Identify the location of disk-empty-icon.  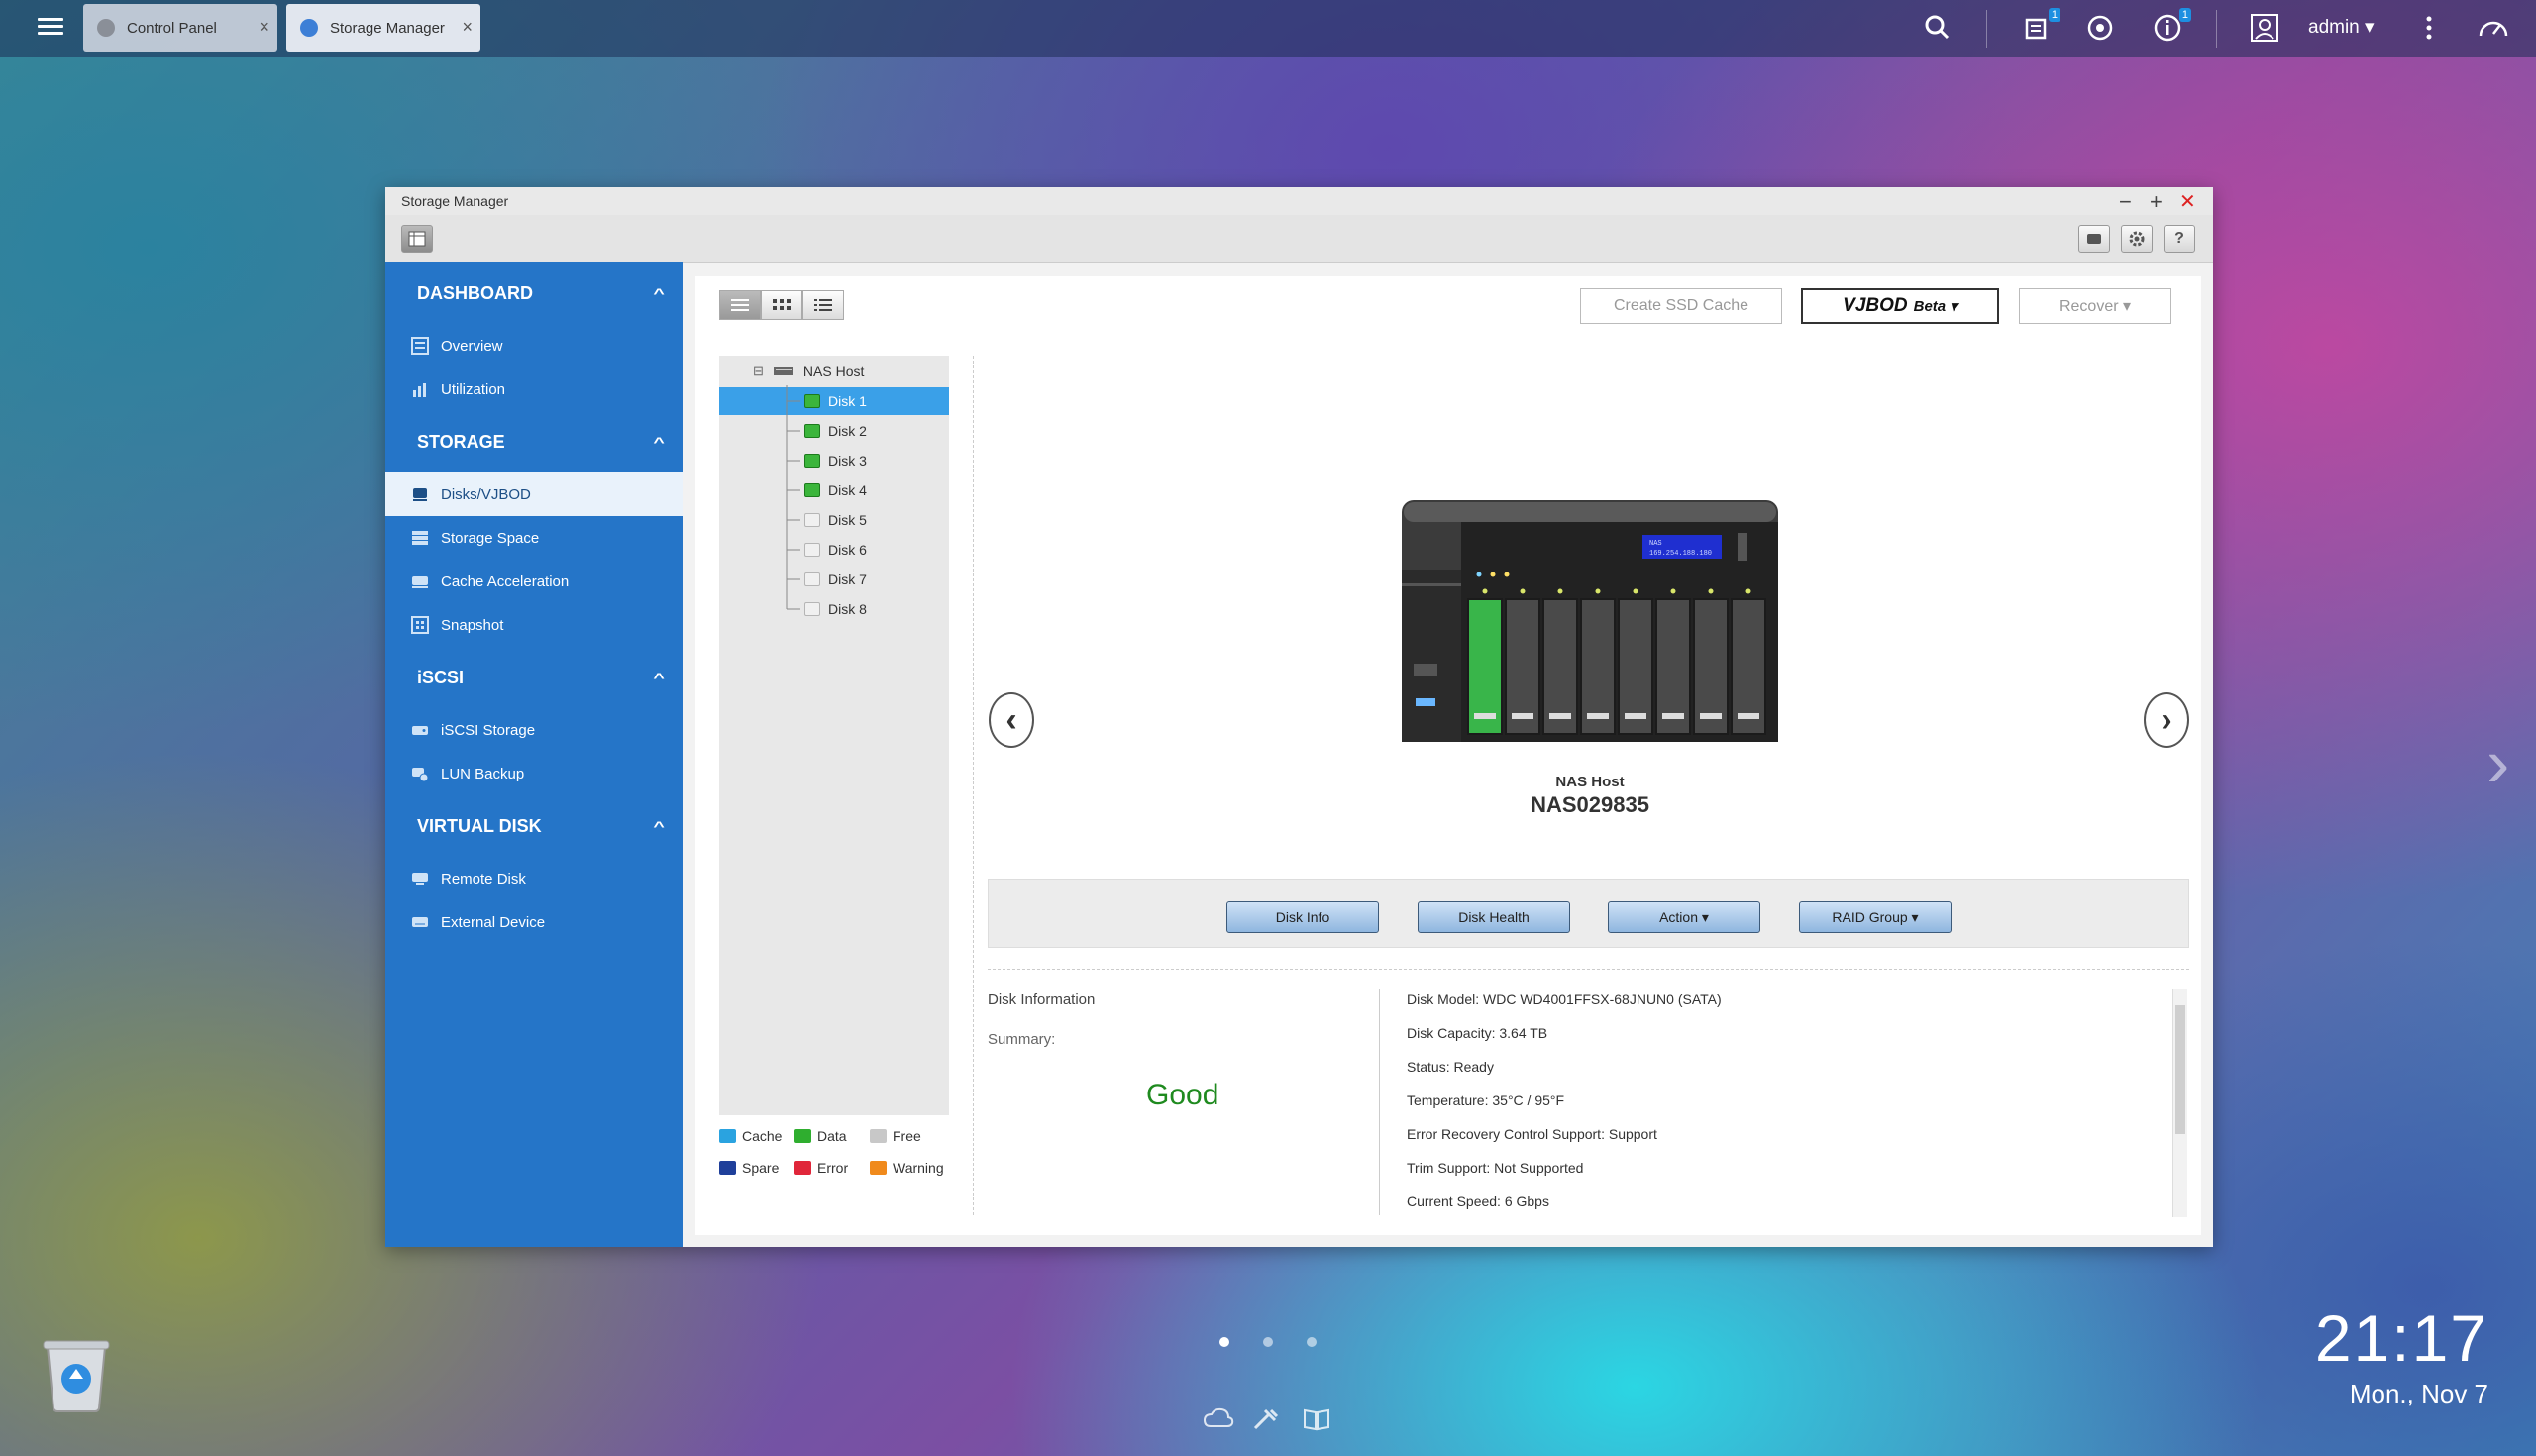
(812, 550).